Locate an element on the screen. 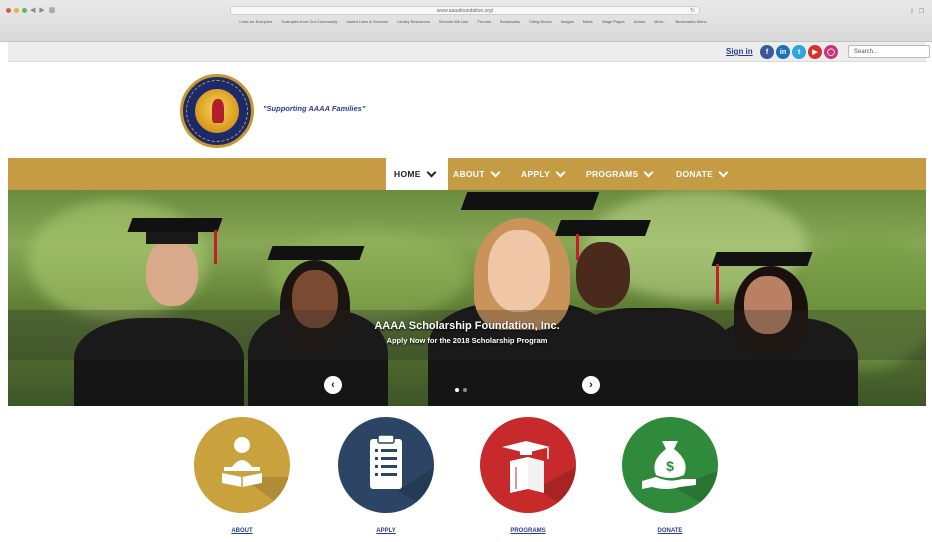 The width and height of the screenshot is (932, 542). bookmark-item: Bookmarks Menu is located at coordinates (691, 21).